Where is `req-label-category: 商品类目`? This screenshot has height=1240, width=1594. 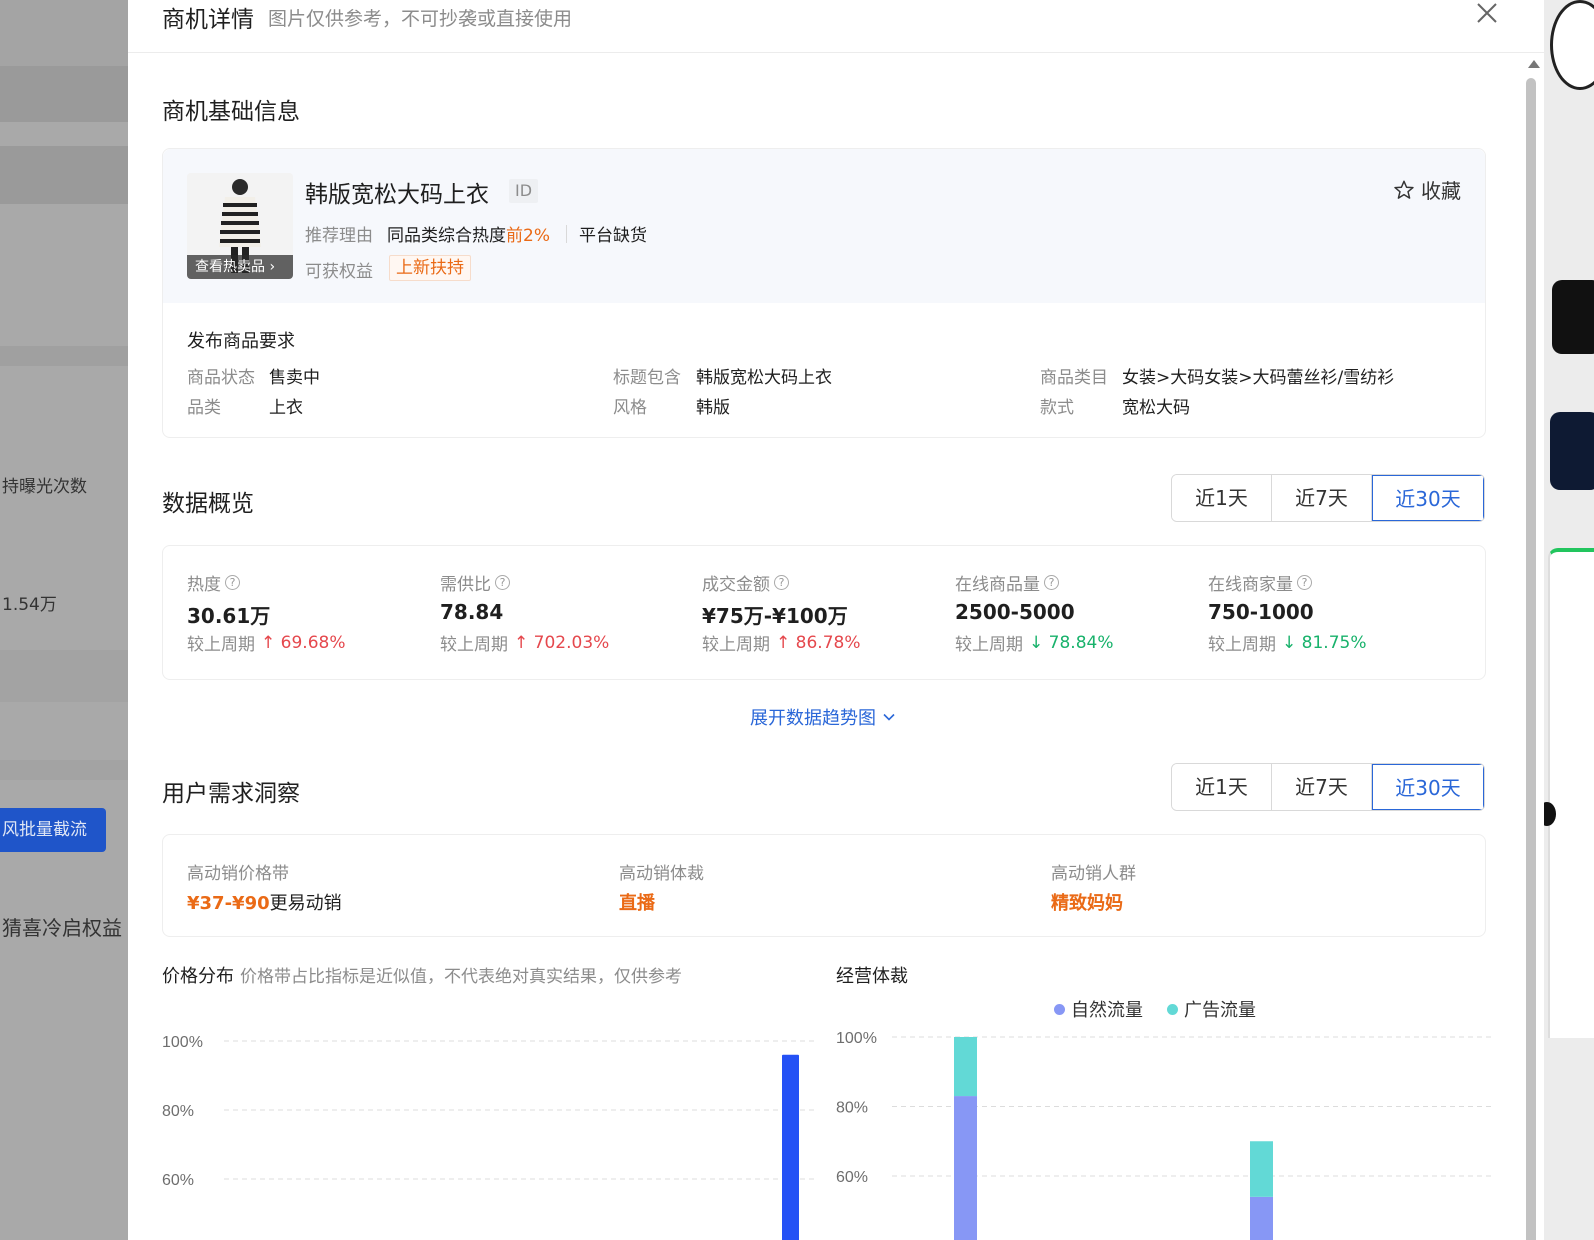 req-label-category: 商品类目 is located at coordinates (1074, 378).